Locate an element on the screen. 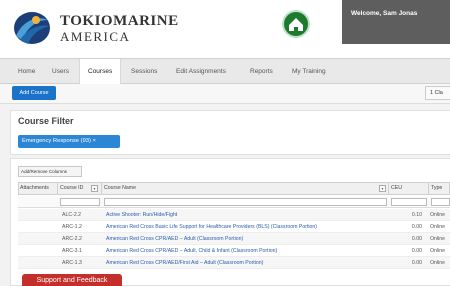  ceu-cell: 0.10 is located at coordinates (416, 215).